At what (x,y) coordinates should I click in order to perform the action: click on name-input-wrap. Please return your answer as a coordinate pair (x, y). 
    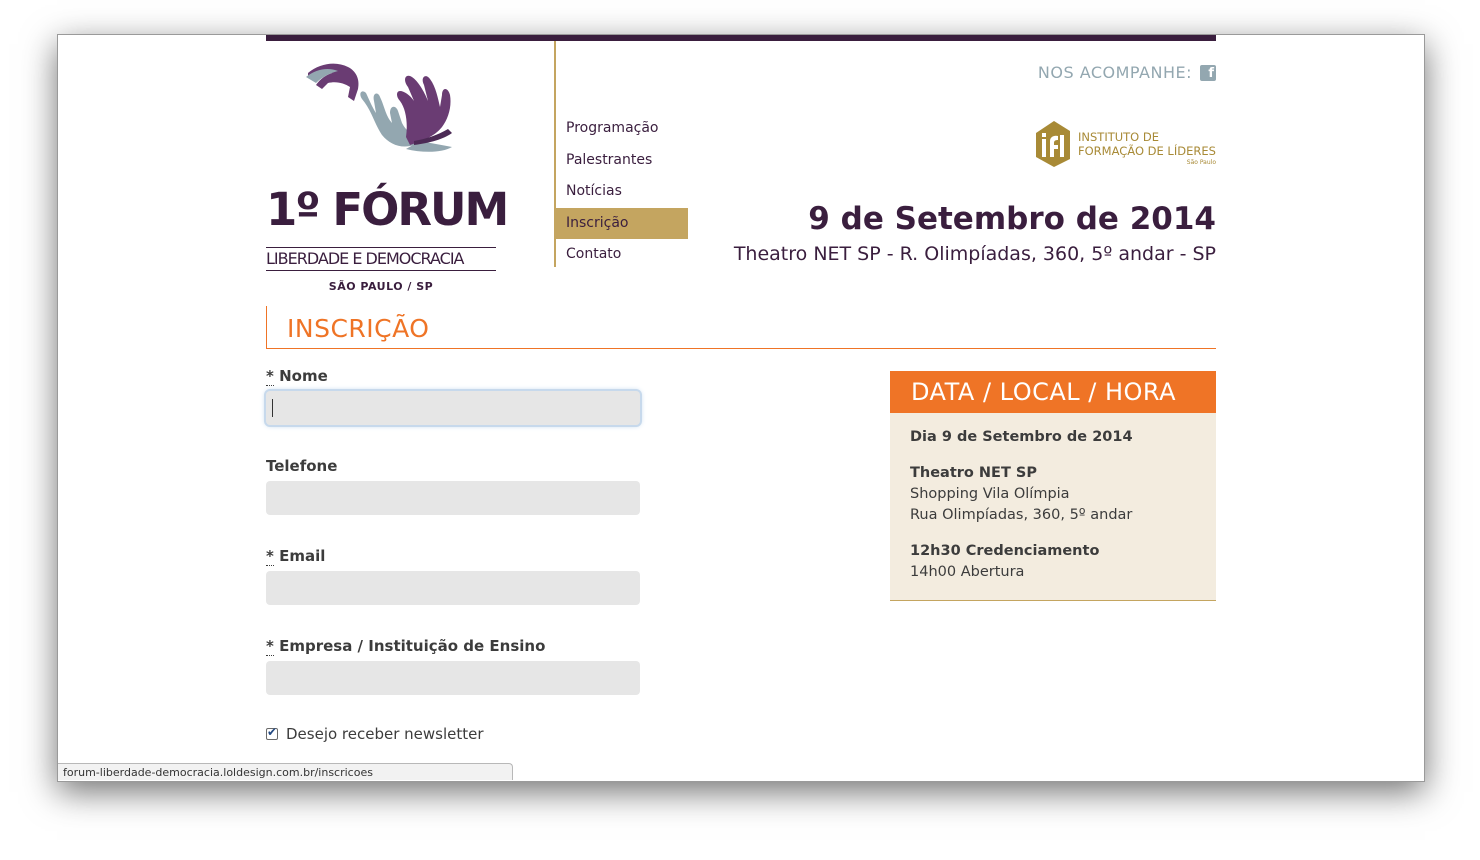
    Looking at the image, I should click on (456, 408).